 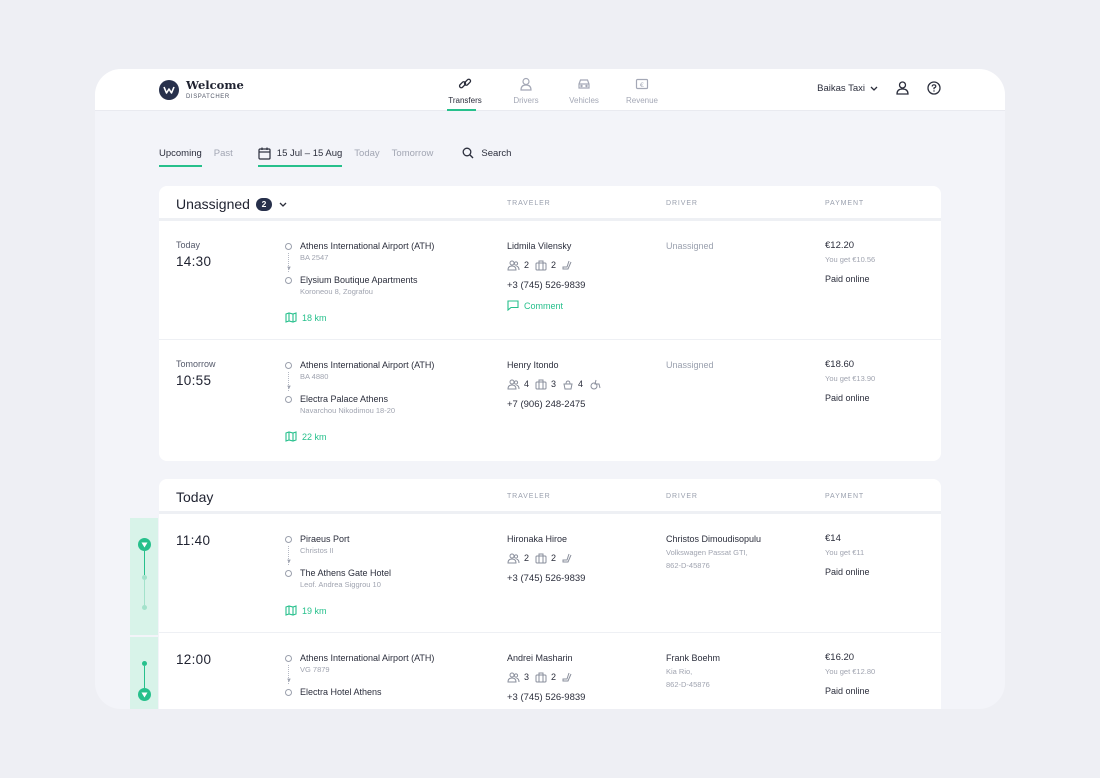 I want to click on comment-link: Comment, so click(x=546, y=305).